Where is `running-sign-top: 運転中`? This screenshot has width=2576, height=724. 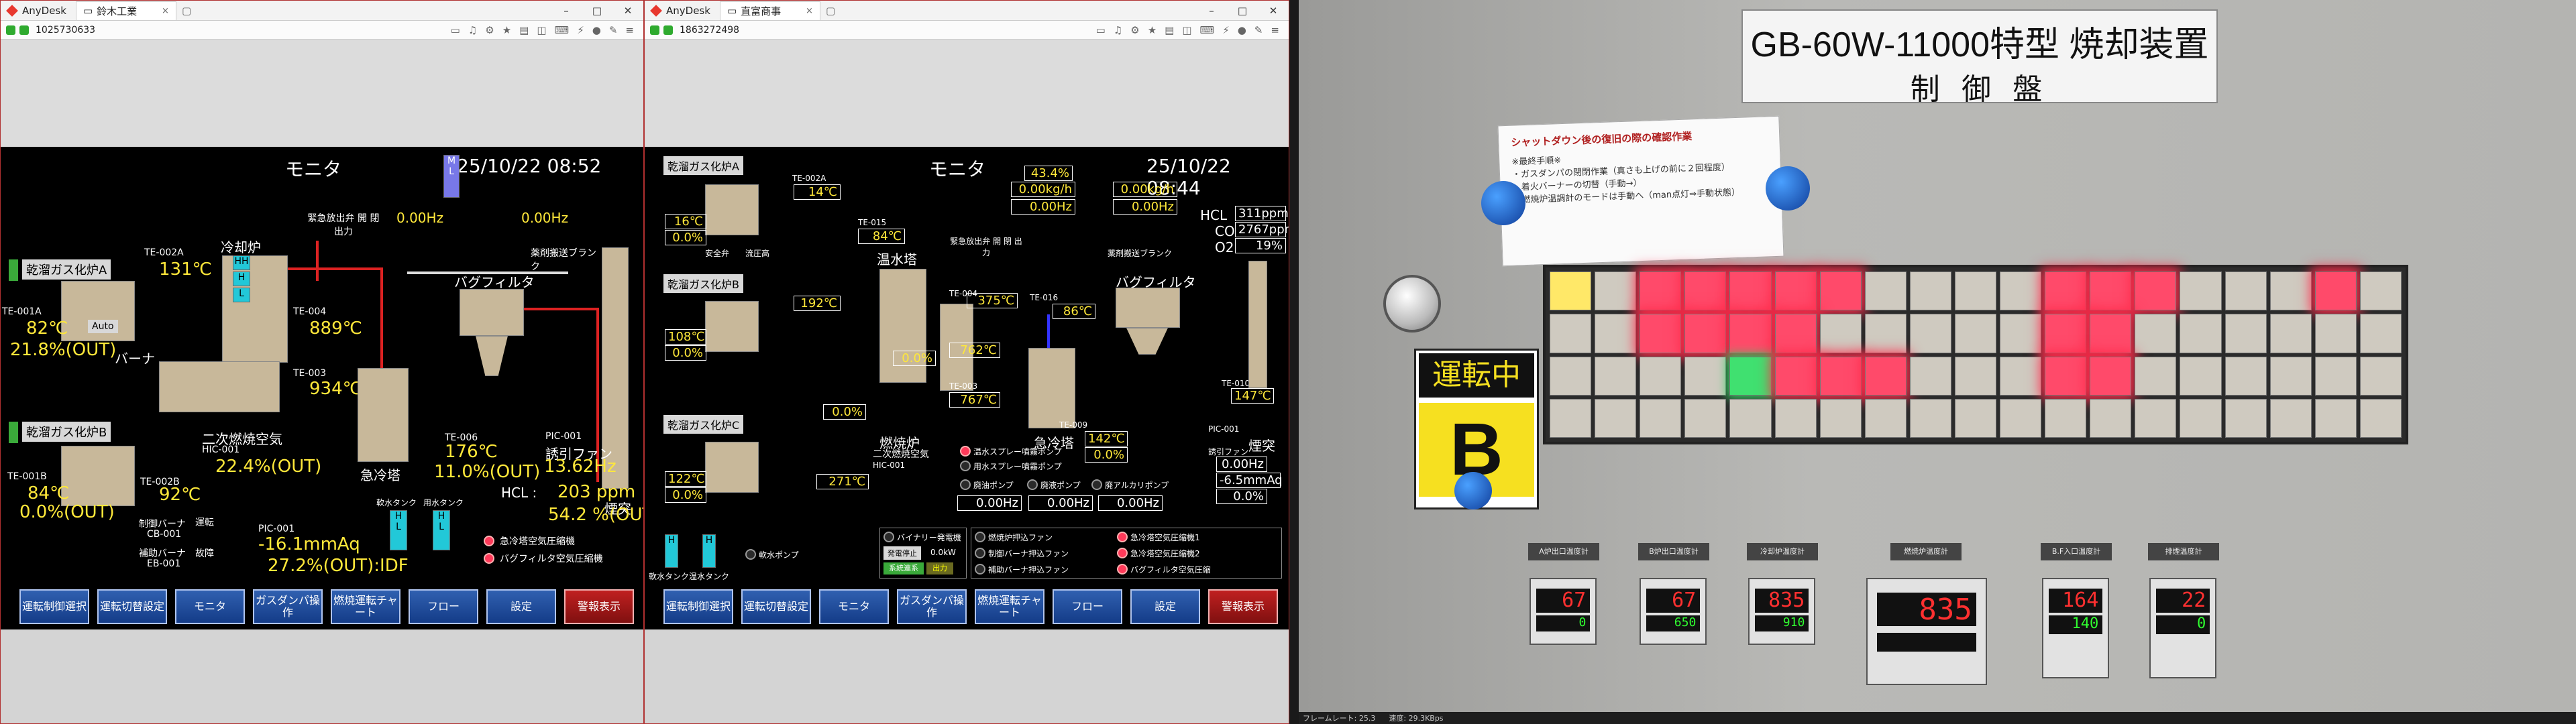 running-sign-top: 運転中 is located at coordinates (1476, 375).